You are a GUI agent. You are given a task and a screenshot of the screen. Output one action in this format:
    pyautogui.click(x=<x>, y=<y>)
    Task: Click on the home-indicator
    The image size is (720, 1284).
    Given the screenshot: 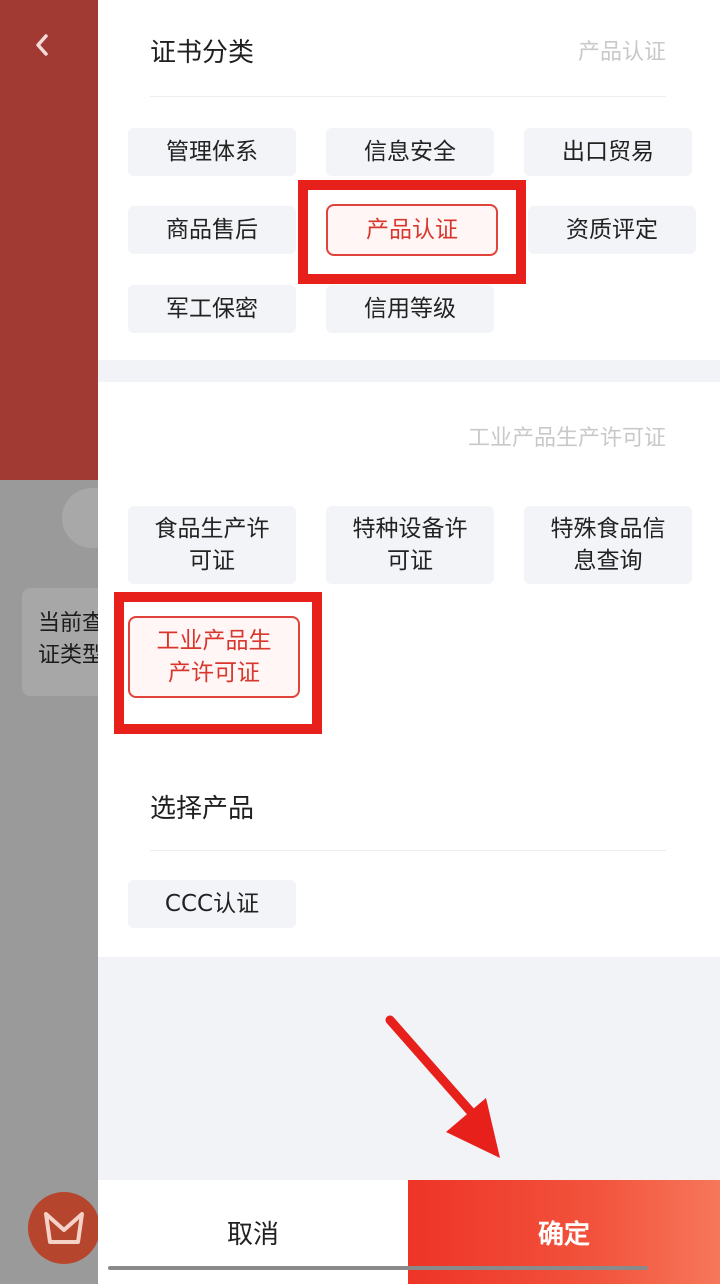 What is the action you would take?
    pyautogui.click(x=378, y=1268)
    